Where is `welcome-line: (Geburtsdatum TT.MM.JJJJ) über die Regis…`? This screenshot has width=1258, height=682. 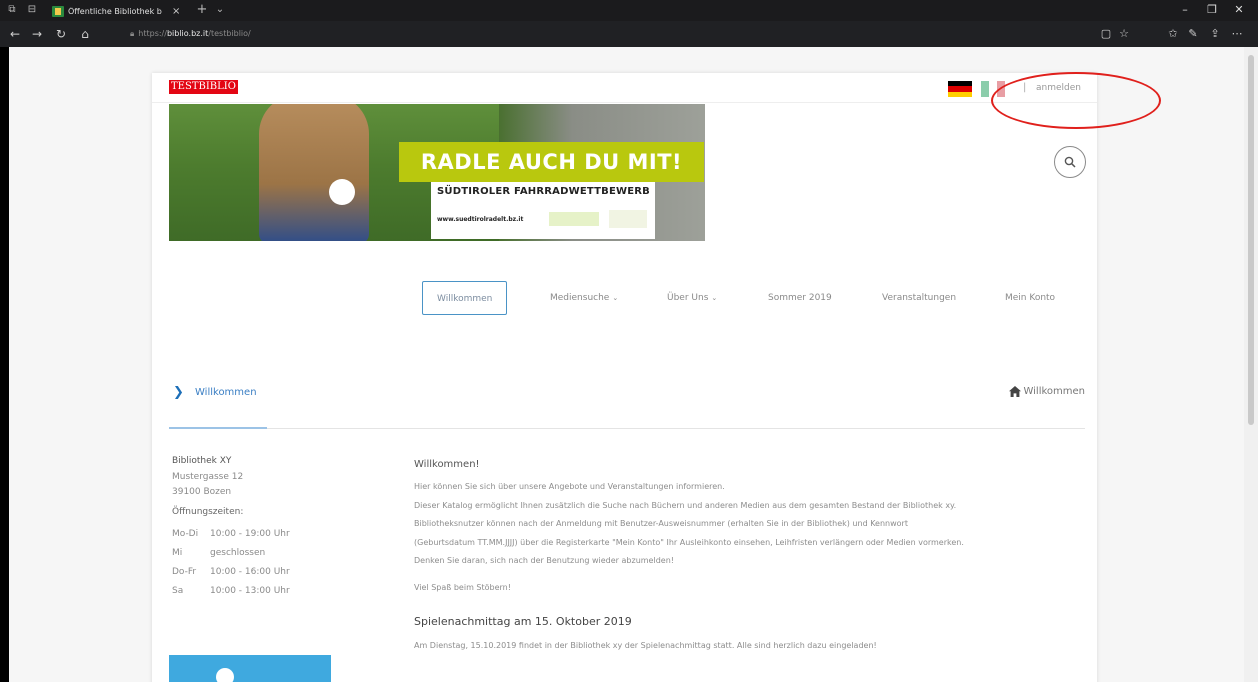 welcome-line: (Geburtsdatum TT.MM.JJJJ) über die Regis… is located at coordinates (689, 542).